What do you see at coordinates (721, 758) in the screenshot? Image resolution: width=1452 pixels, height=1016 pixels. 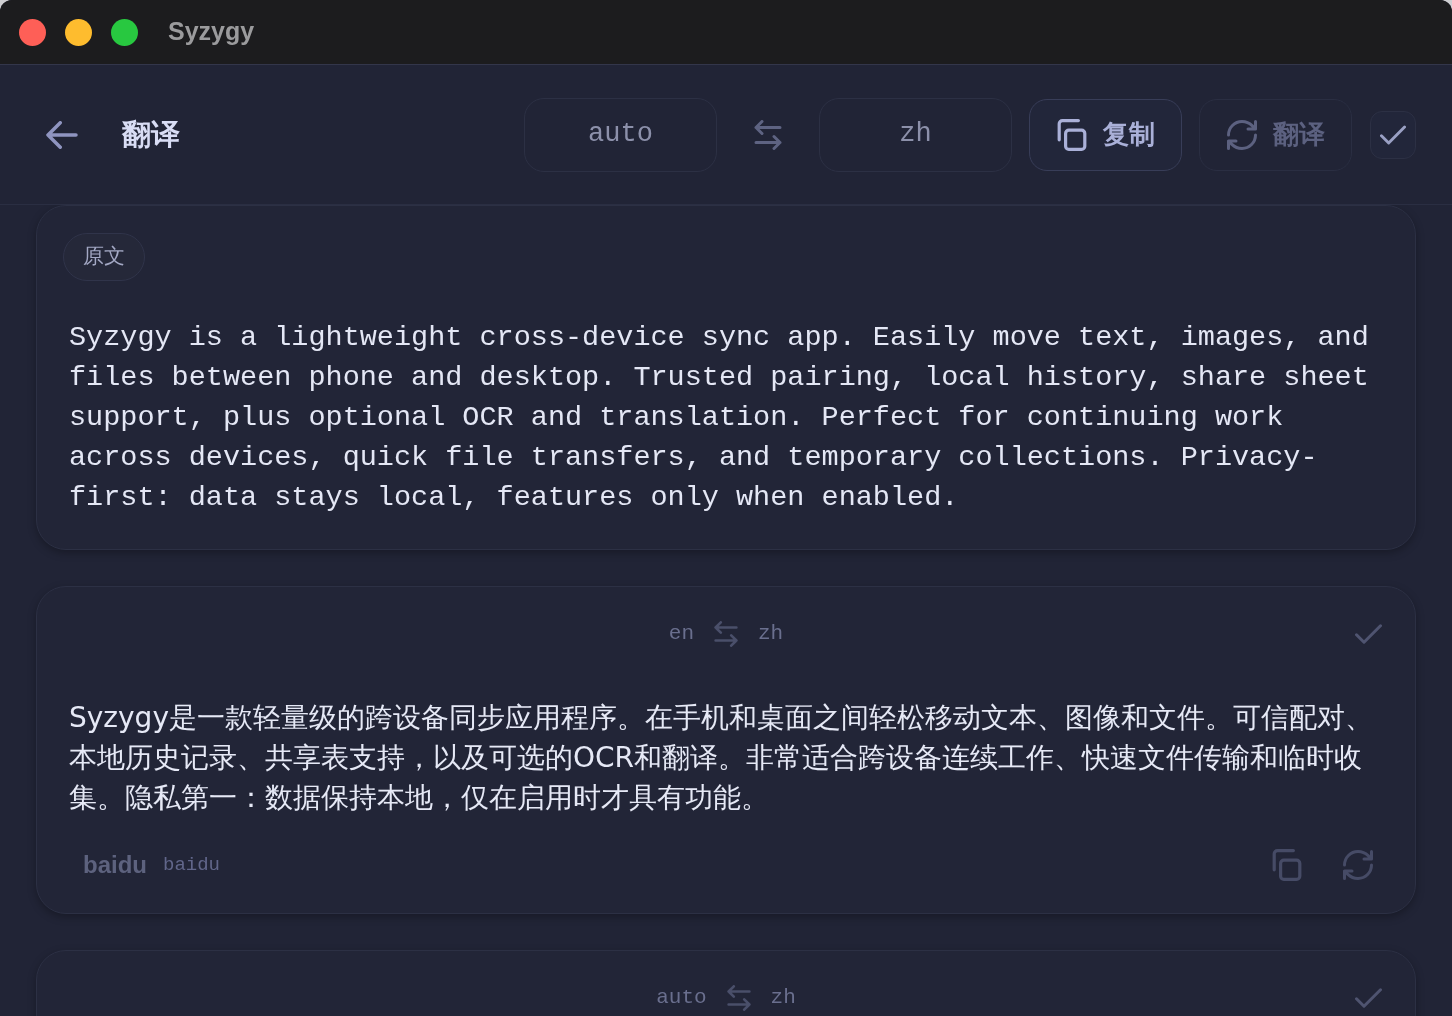 I see `translation-text: Syzygy是一款轻量级的跨设备同步应用程序。在手机和桌面之间轻松移动文本、图像和文件。可信配对、本地历史记录、共享表支持，以及可选的OCR和翻译。非常适合跨设备连续工作、快速文件传输和临时收集。隐私第一：数据保持本地，仅在启用时才具有功能。` at bounding box center [721, 758].